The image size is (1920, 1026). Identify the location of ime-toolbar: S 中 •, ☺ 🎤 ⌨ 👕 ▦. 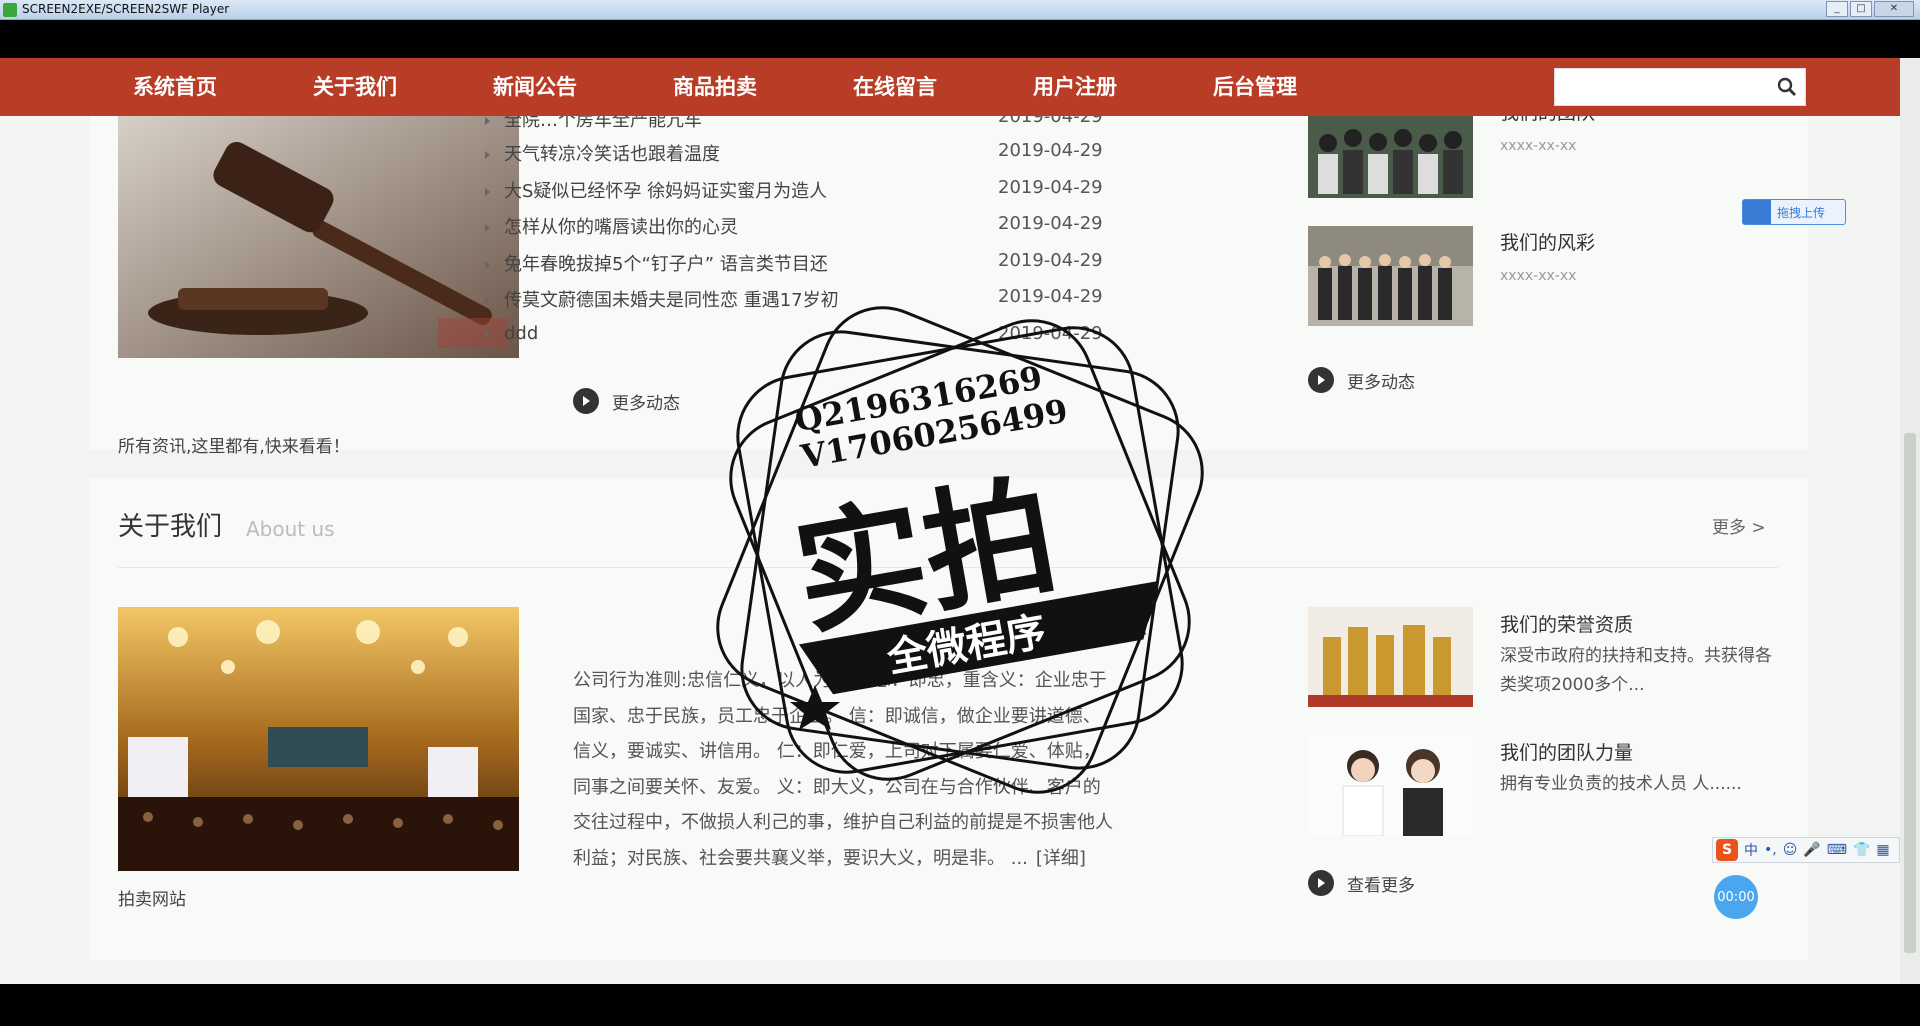
(1806, 850).